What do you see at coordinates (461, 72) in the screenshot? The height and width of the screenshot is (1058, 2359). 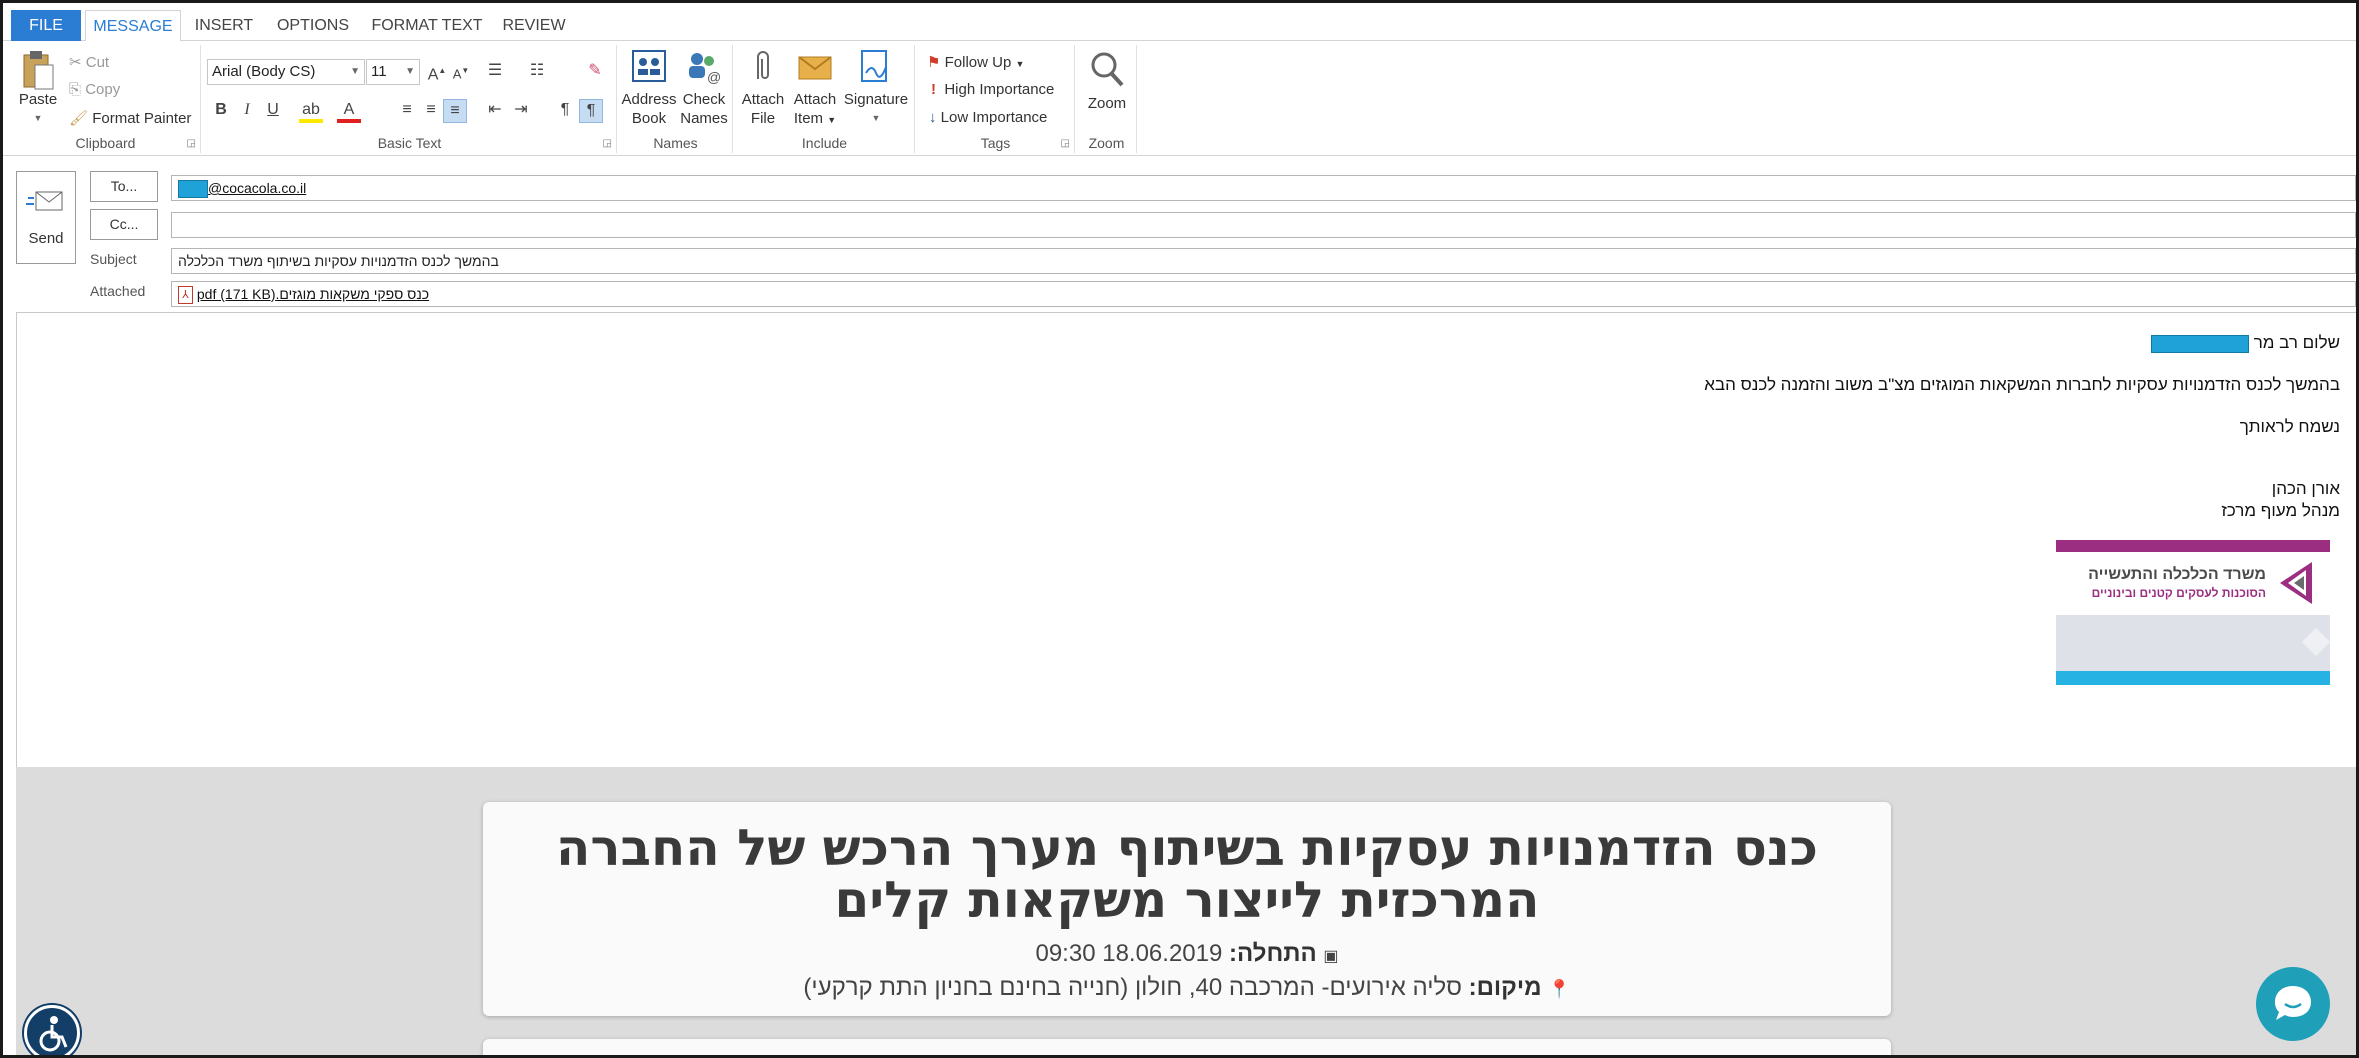 I see `shrink-font-icon: A▼` at bounding box center [461, 72].